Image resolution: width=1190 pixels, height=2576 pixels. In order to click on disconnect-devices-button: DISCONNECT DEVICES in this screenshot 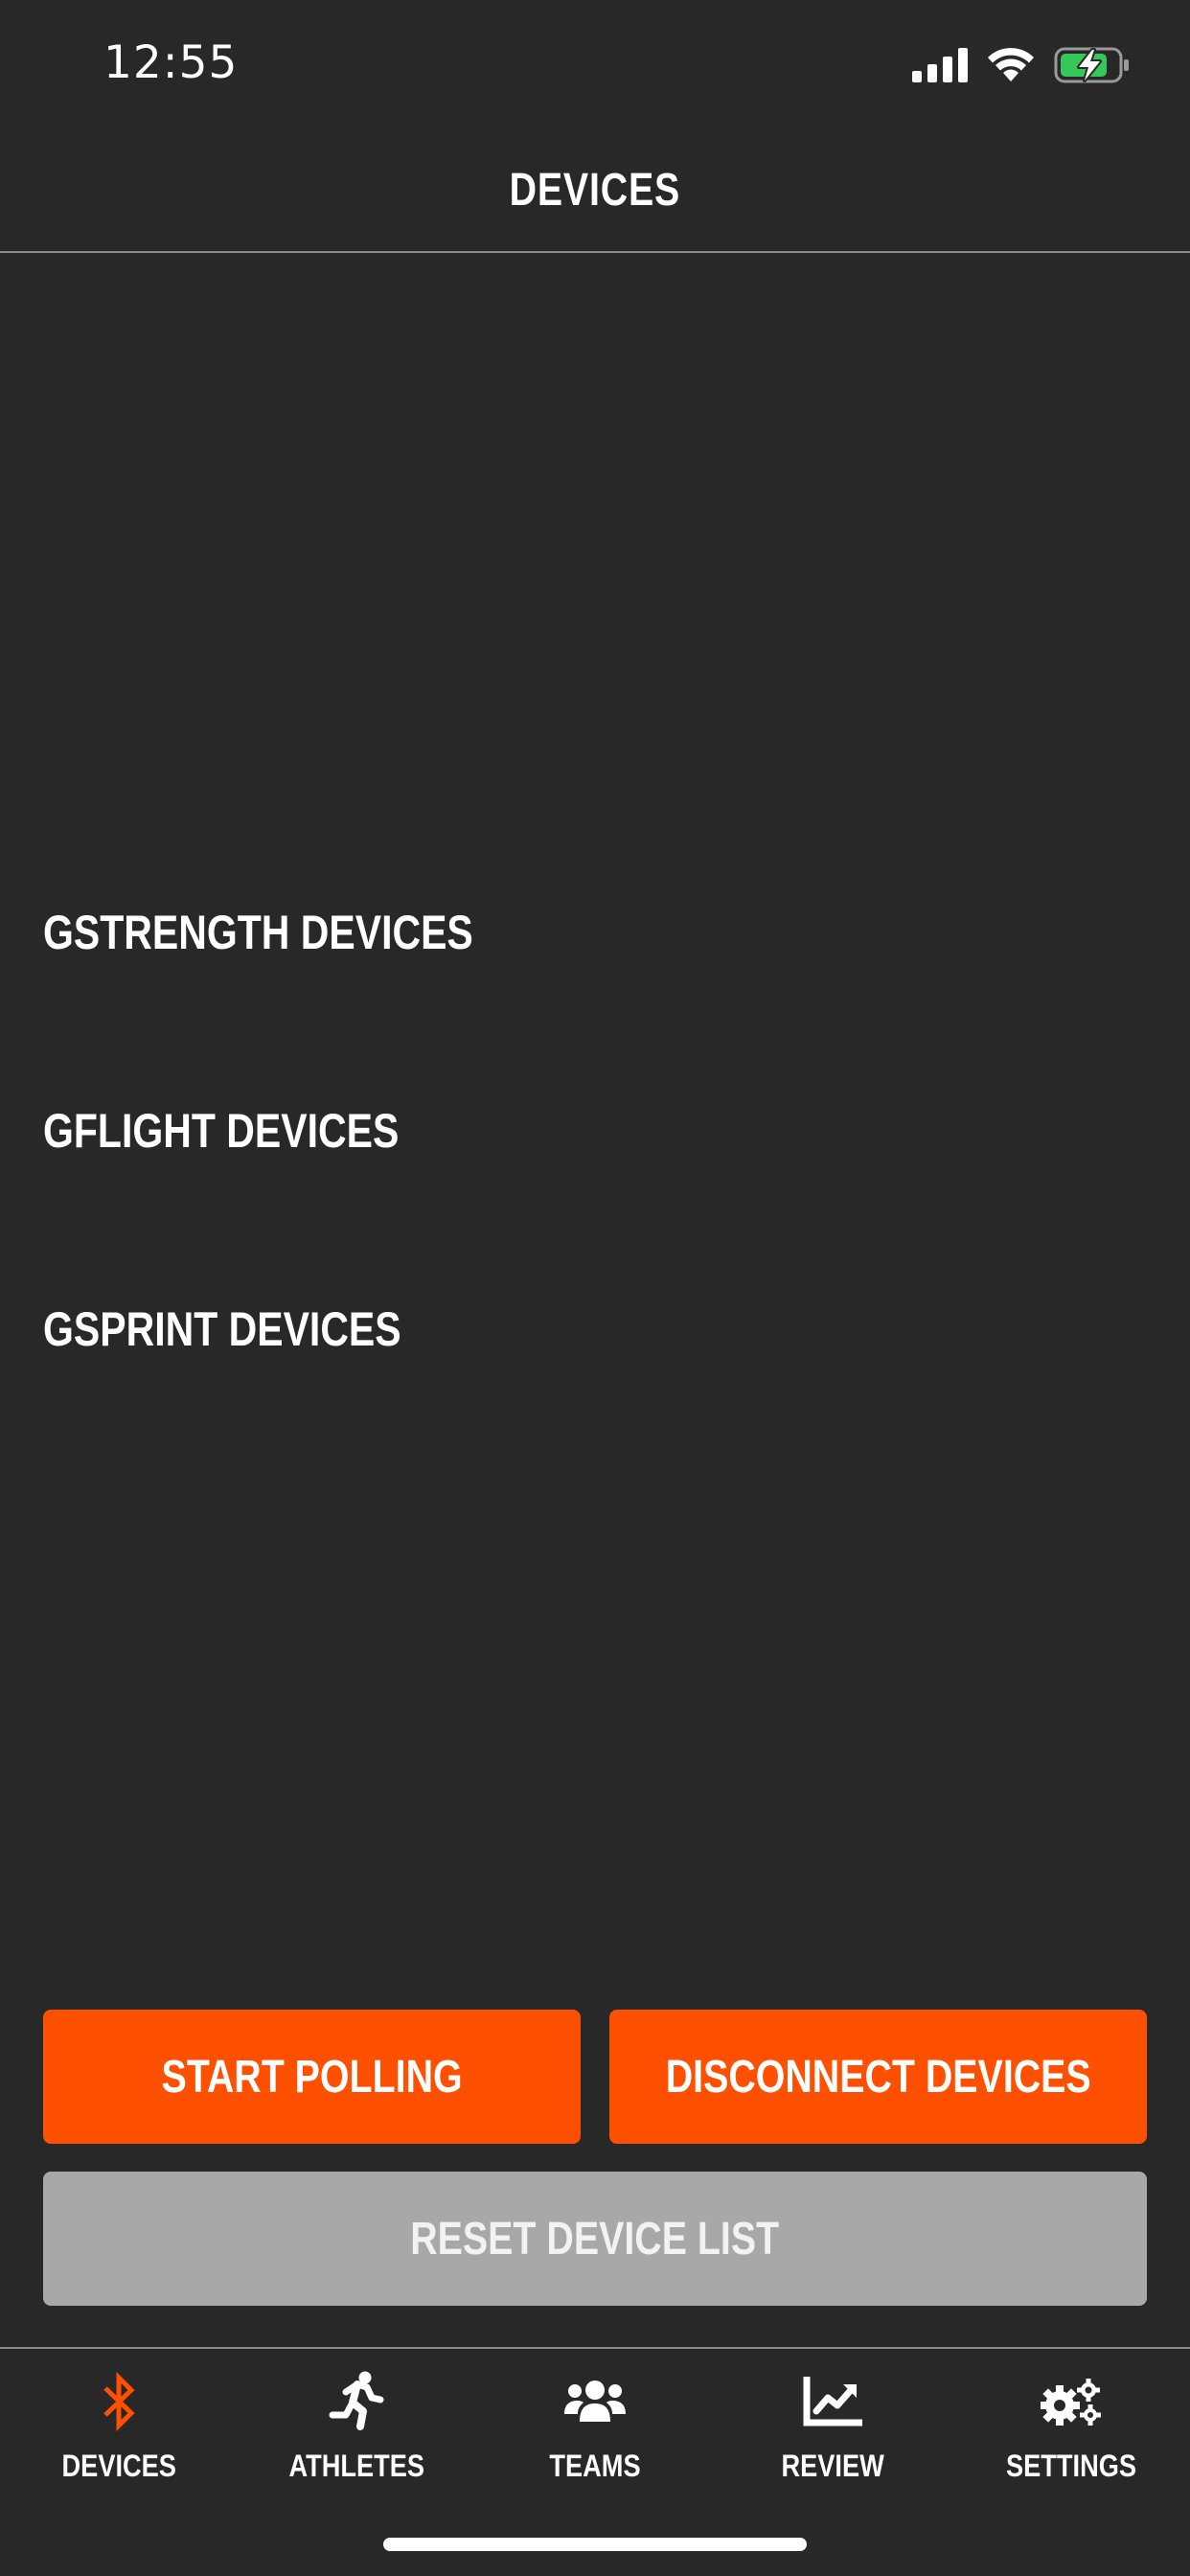, I will do `click(878, 2077)`.